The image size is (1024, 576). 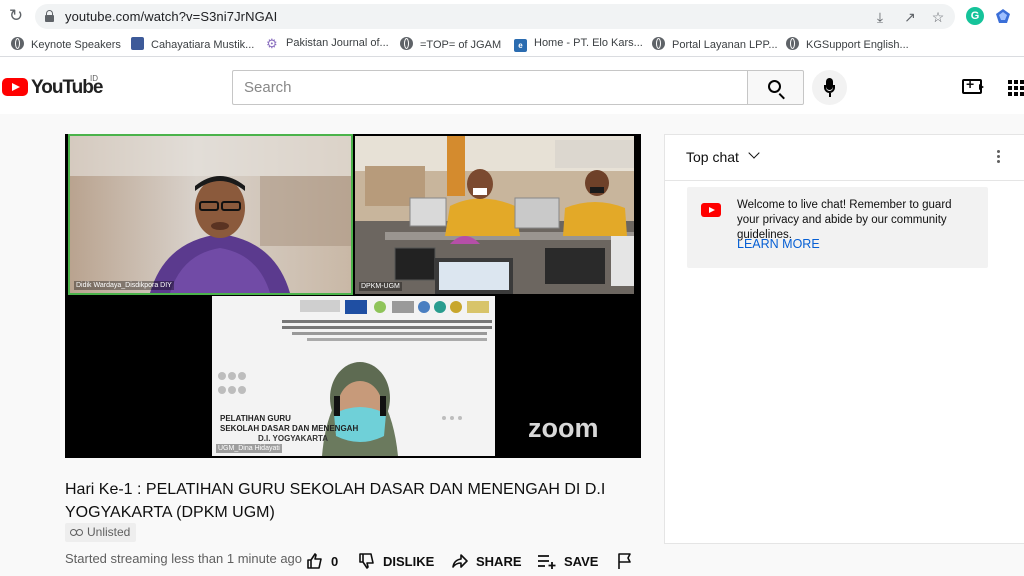 What do you see at coordinates (16, 16) in the screenshot?
I see `reload-icon: ↻` at bounding box center [16, 16].